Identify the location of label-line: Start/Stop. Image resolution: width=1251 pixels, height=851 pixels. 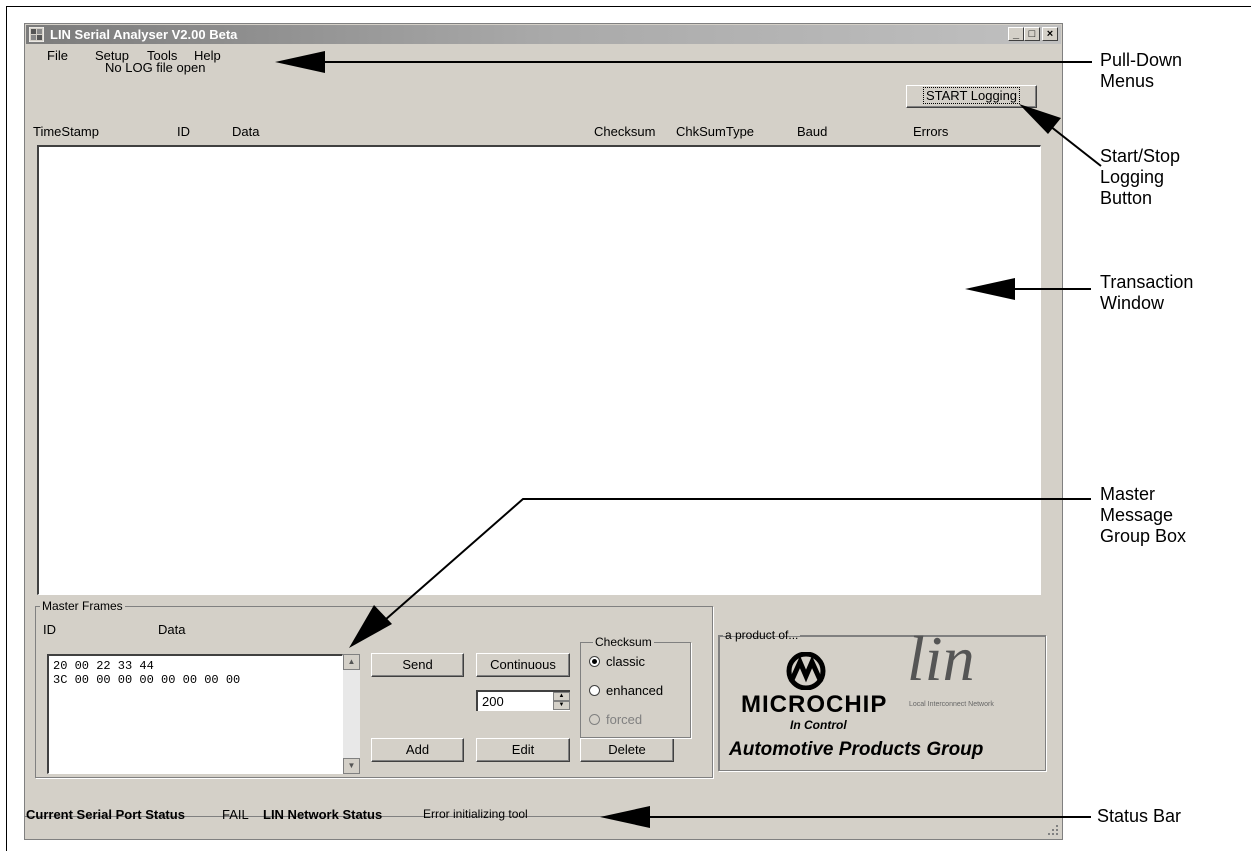
(1140, 156).